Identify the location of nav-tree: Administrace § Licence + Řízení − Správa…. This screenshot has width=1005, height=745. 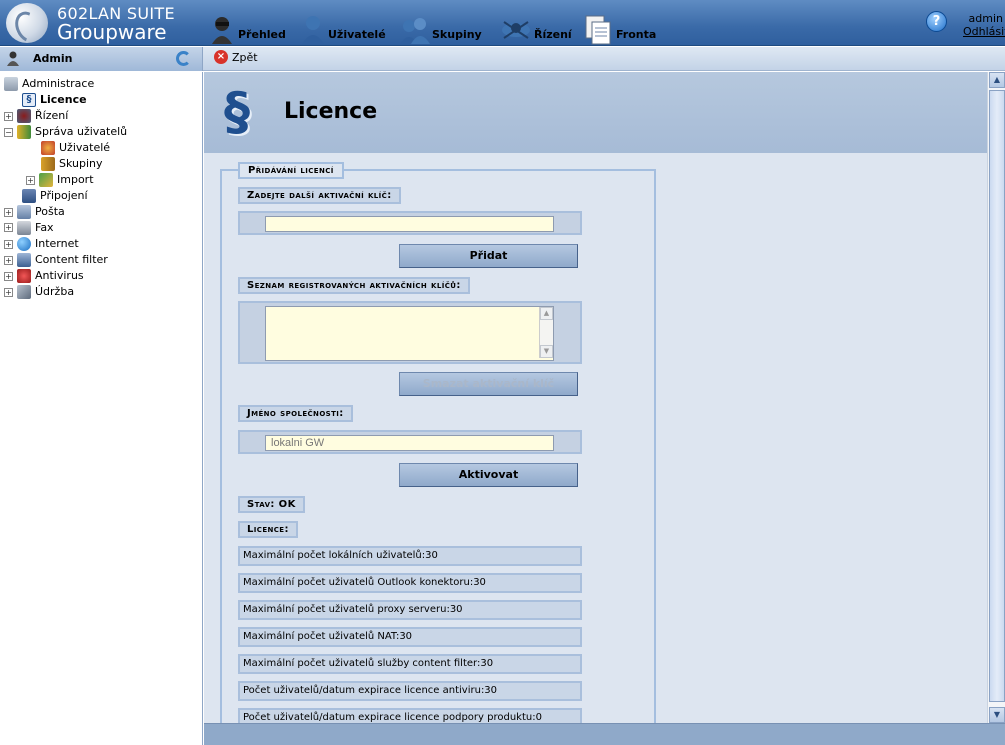
(65, 188).